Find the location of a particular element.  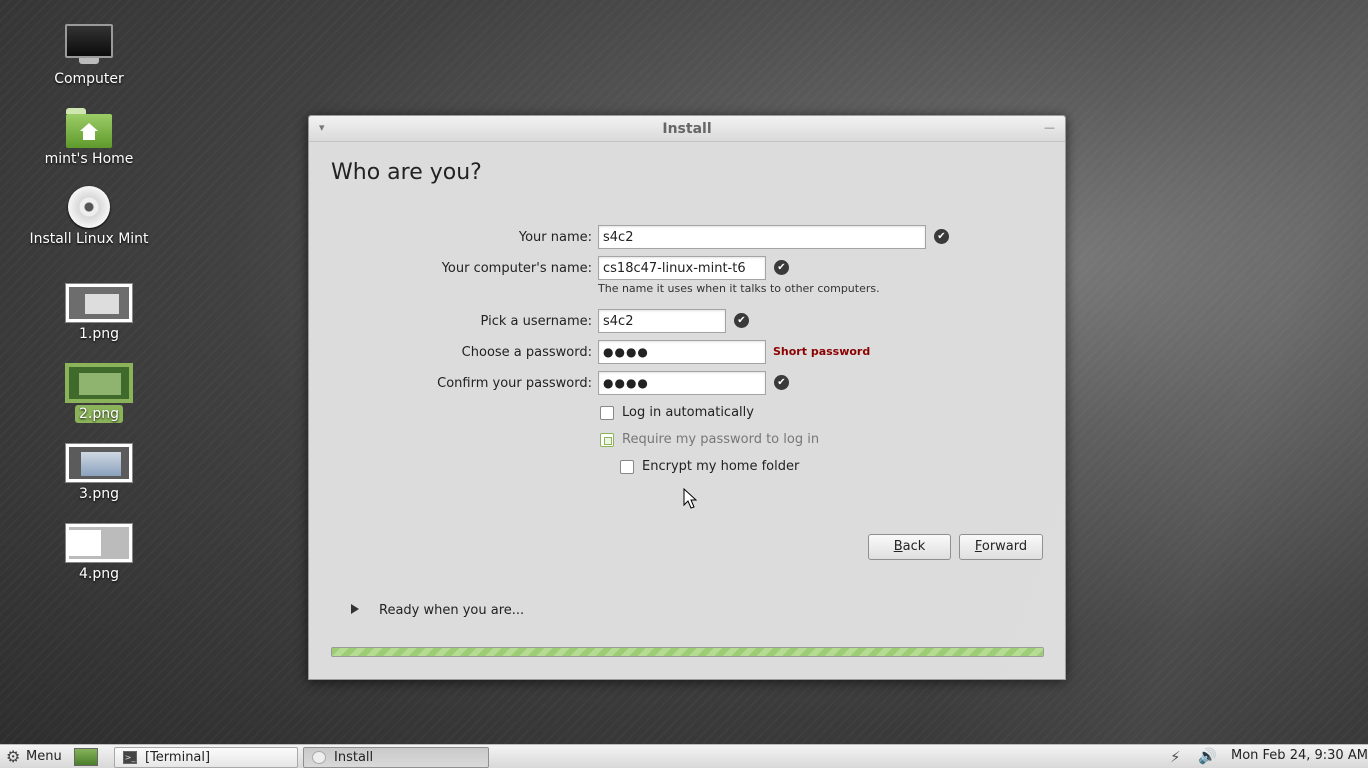

login-automatically-label: Log in automatically is located at coordinates (688, 412).